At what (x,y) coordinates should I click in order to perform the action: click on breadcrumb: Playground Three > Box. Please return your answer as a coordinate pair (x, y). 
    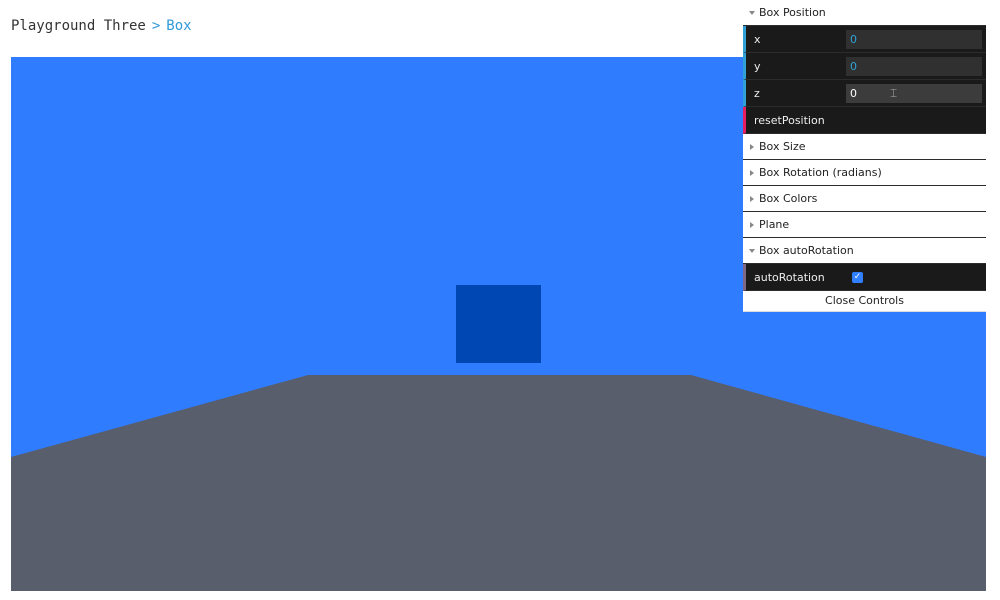
    Looking at the image, I should click on (101, 26).